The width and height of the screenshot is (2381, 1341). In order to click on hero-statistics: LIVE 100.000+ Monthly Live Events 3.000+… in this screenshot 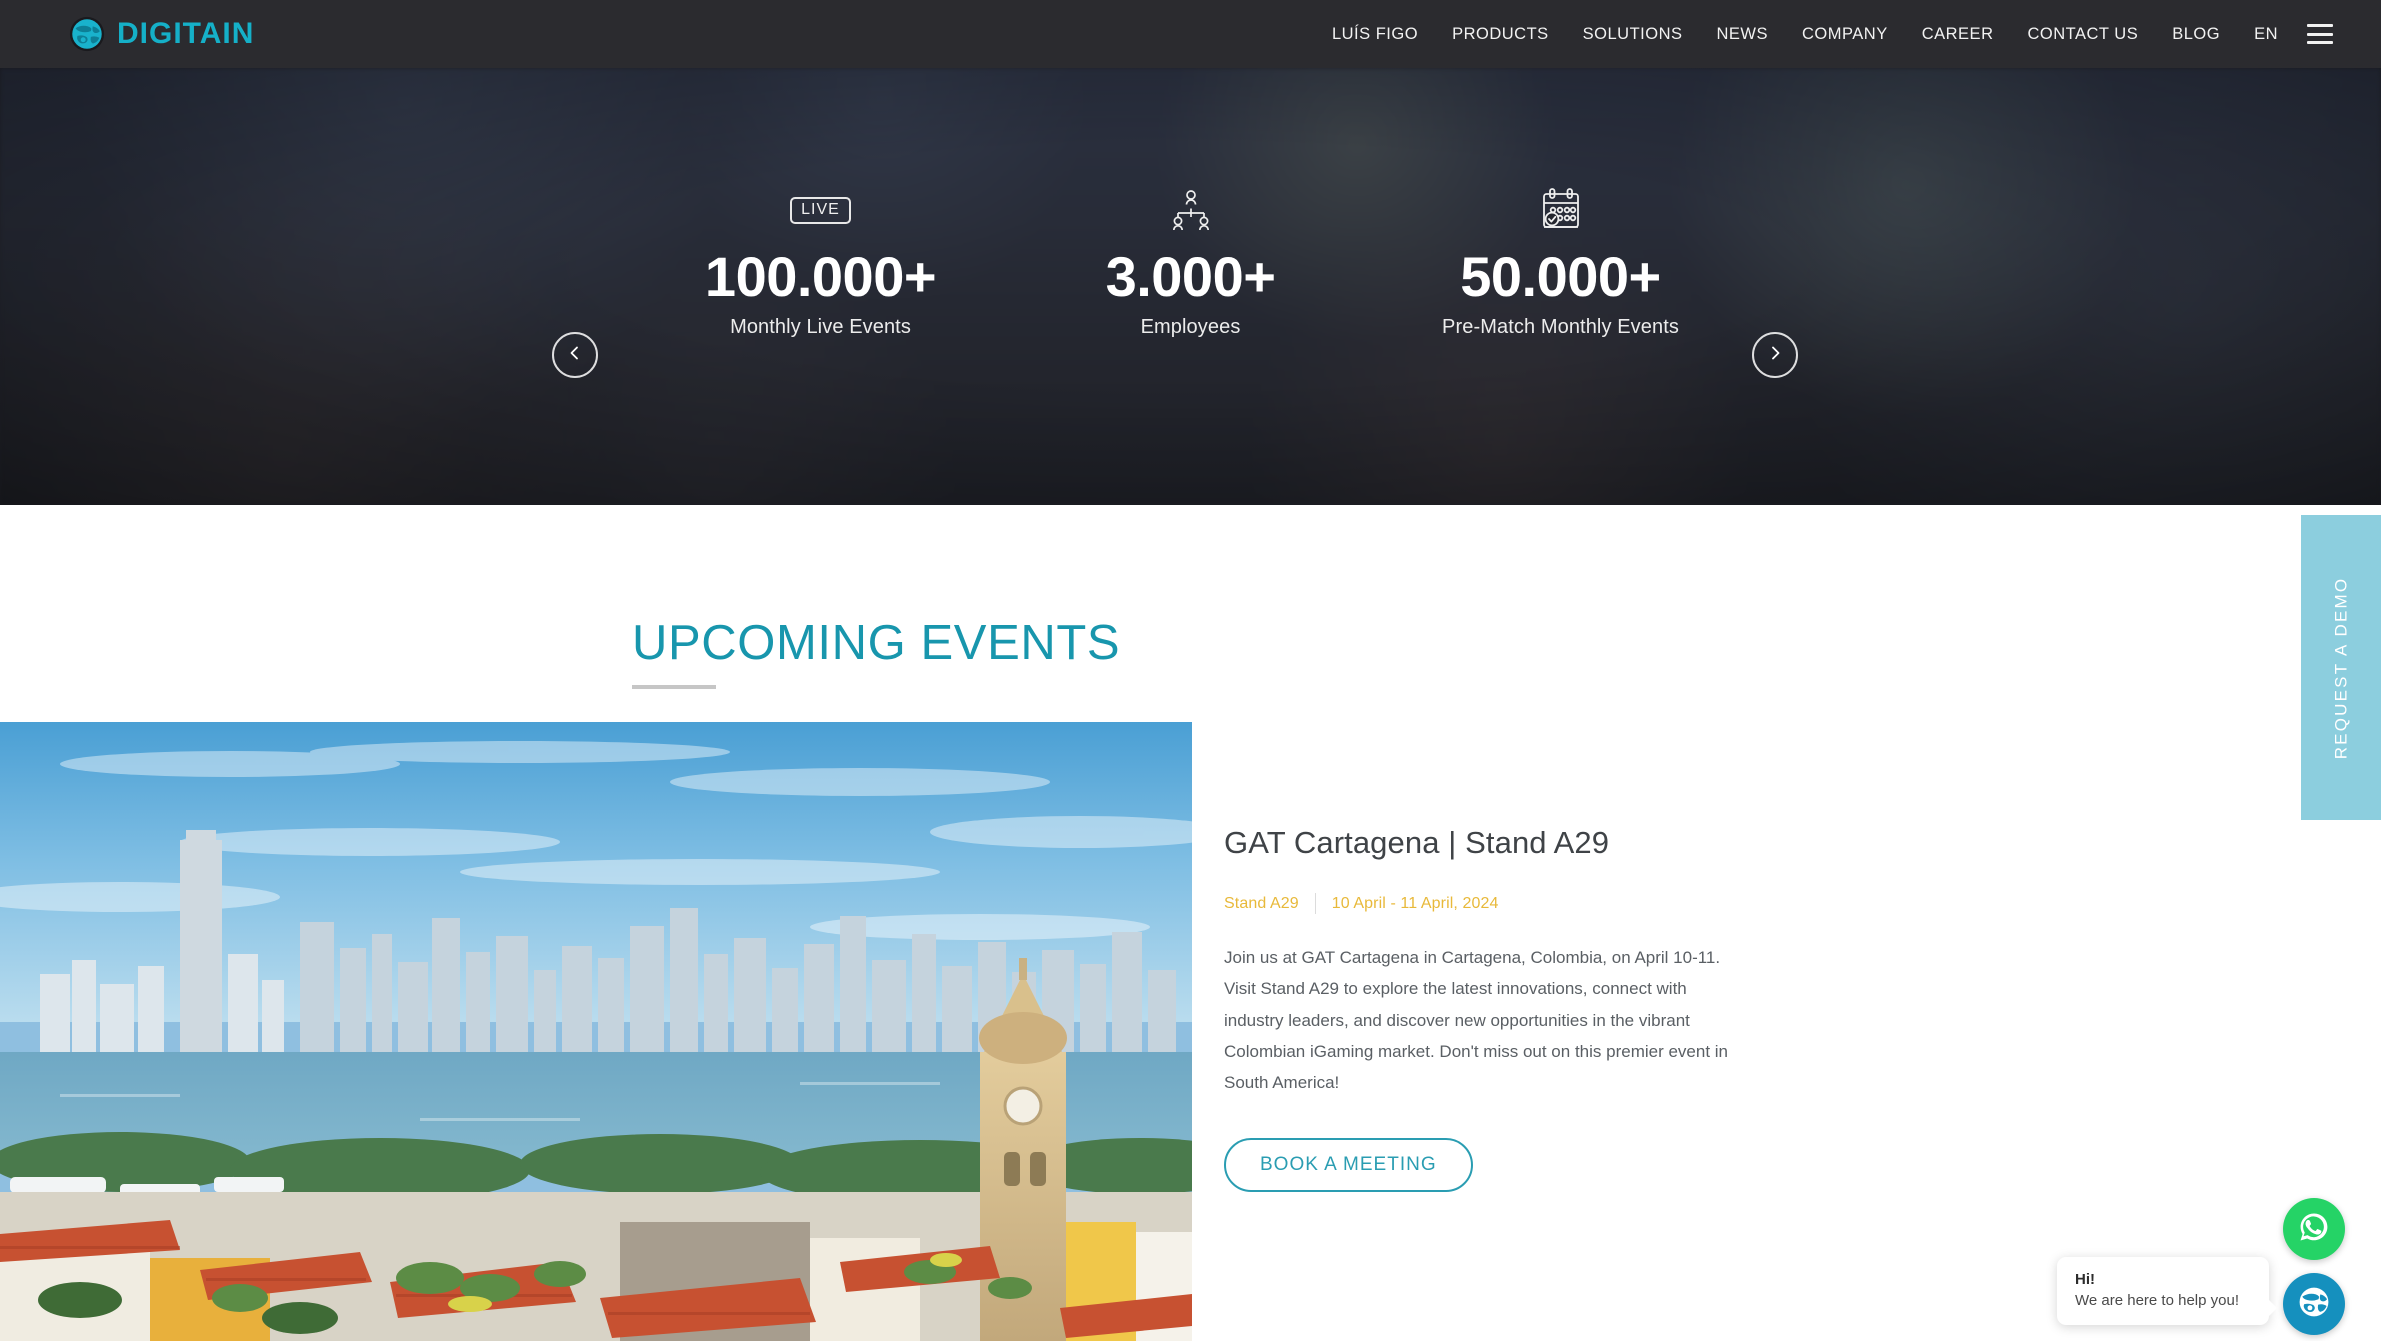, I will do `click(1190, 262)`.